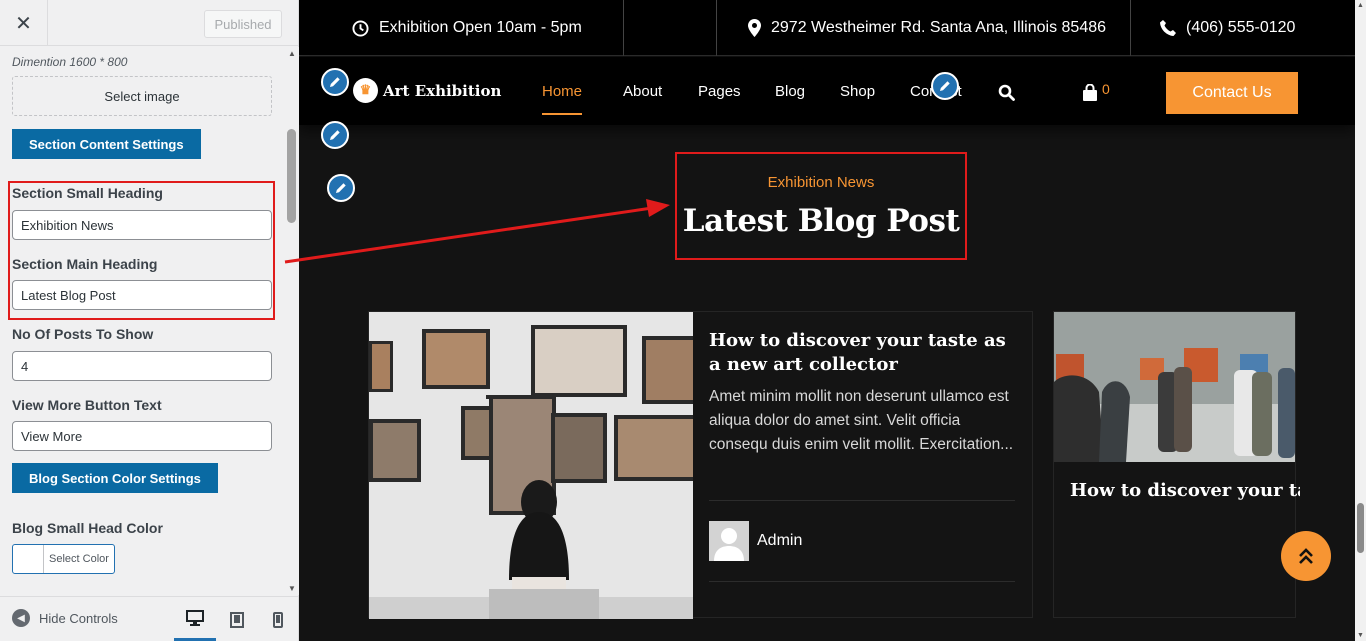 Image resolution: width=1366 pixels, height=641 pixels. I want to click on opening-hours: Exhibition Open 10am - 5pm, so click(467, 28).